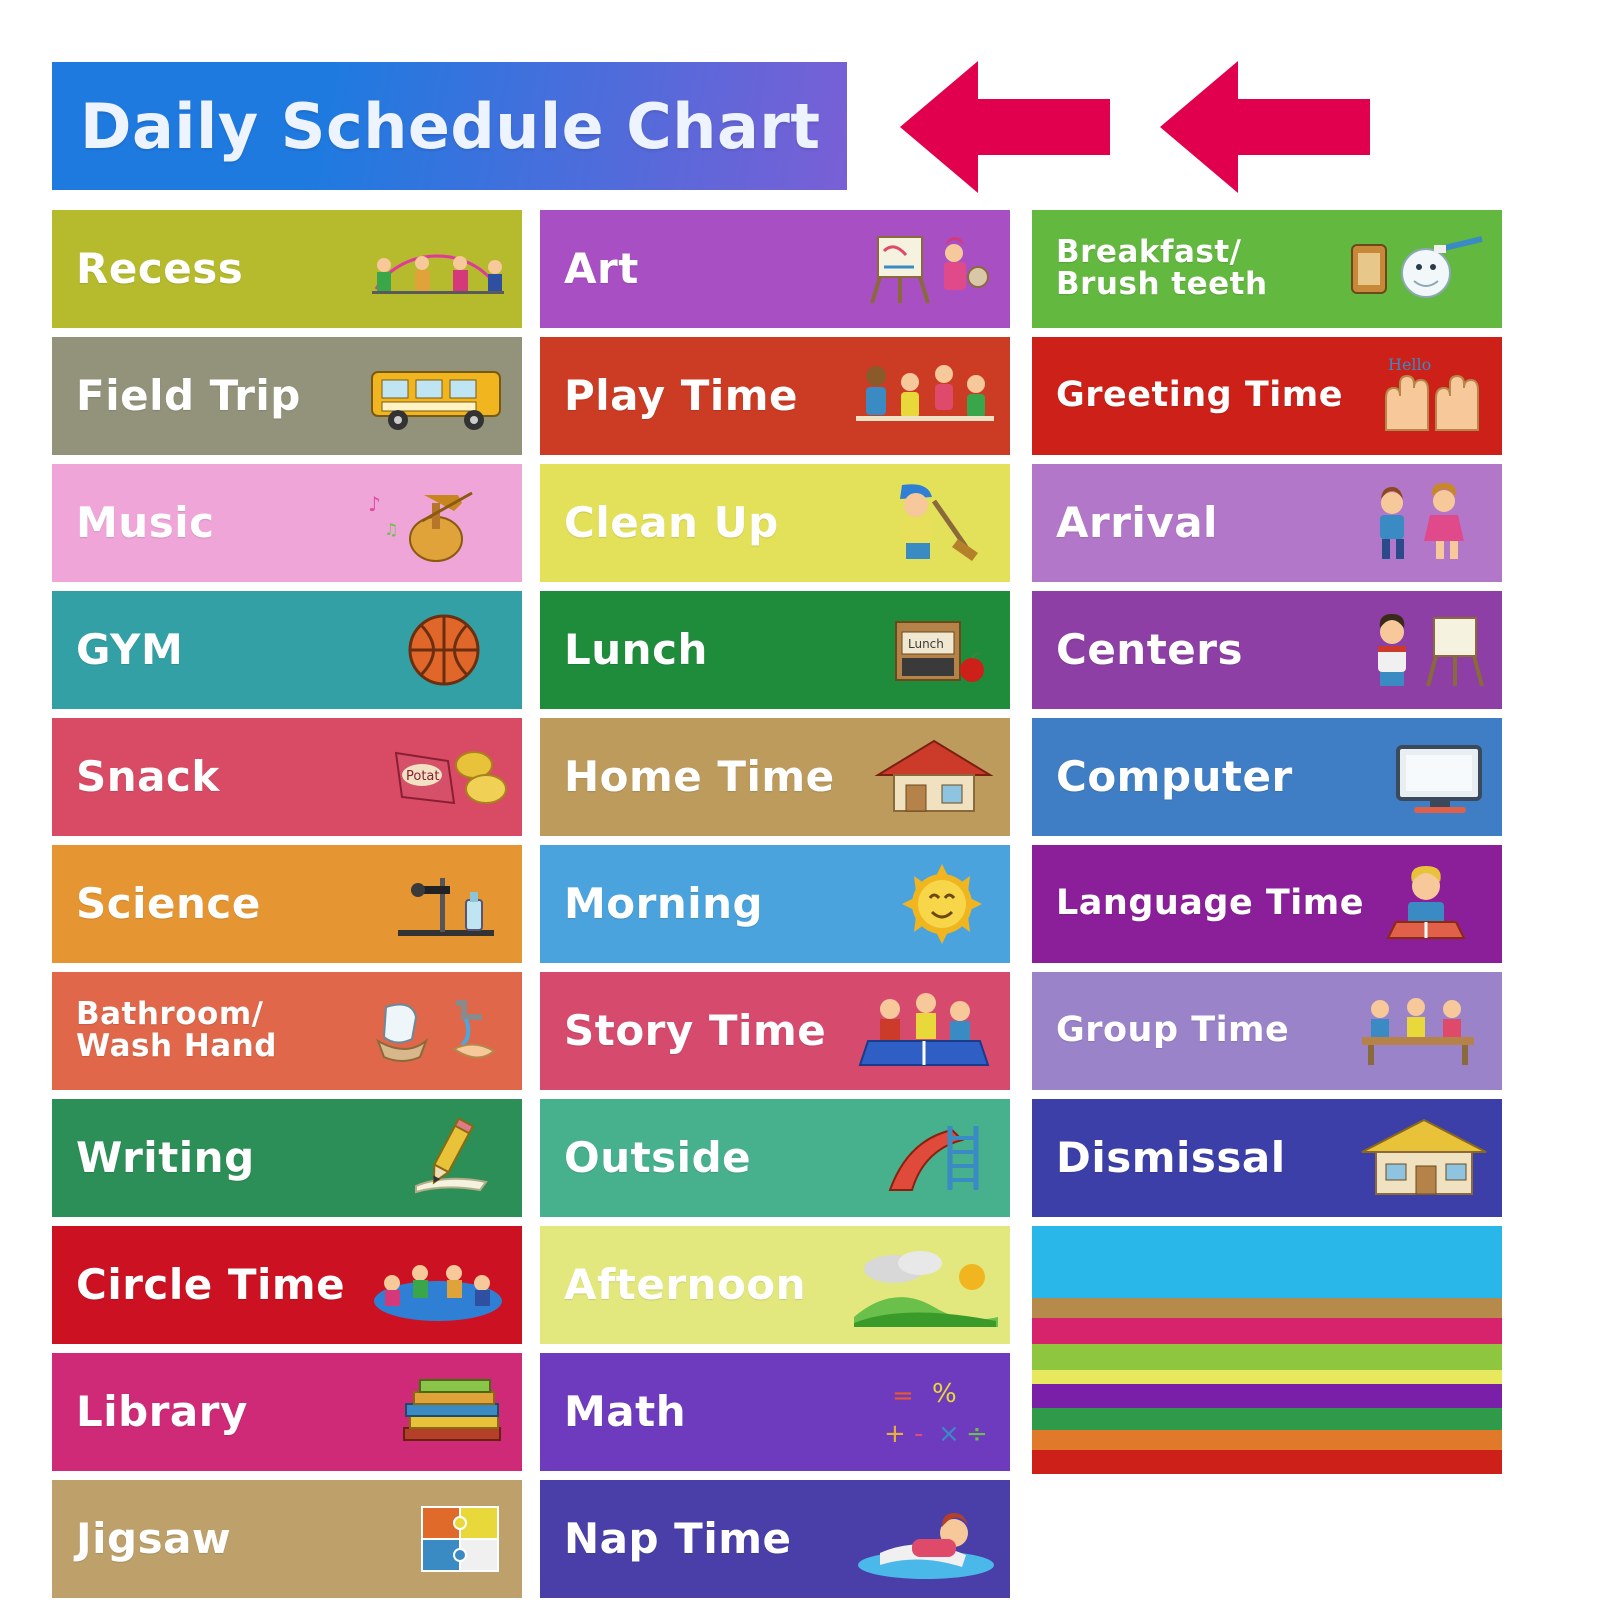  What do you see at coordinates (1417, 269) in the screenshot?
I see `toast-toothbrush-icon` at bounding box center [1417, 269].